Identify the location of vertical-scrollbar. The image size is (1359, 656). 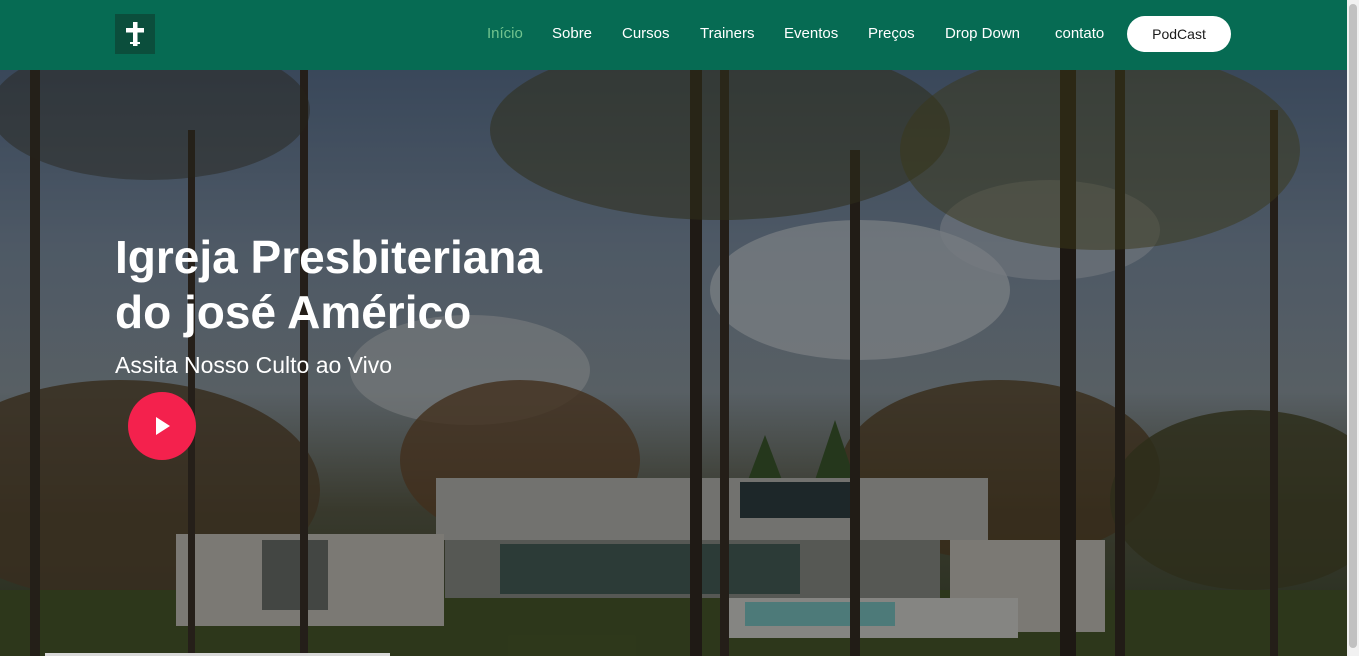
(1353, 328).